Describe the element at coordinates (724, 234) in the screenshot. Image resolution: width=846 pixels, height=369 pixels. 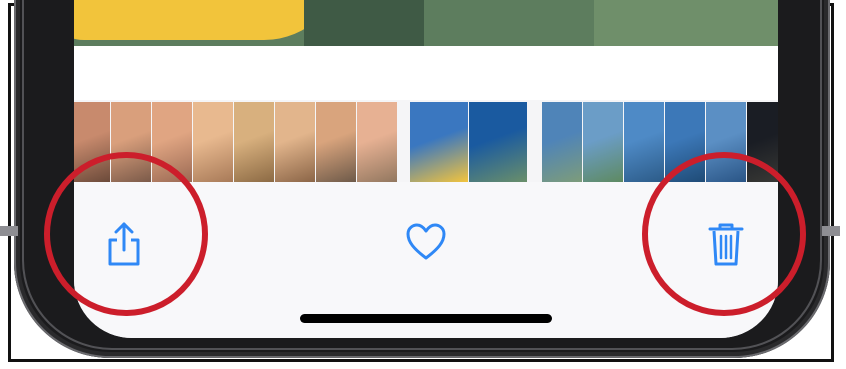
I see `highlight-circle-delete` at that location.